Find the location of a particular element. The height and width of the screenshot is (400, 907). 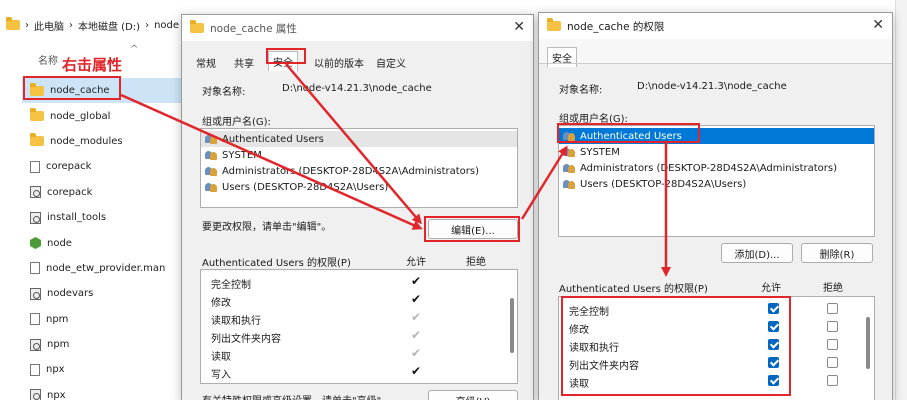

arrow-to-edit-button is located at coordinates (271, 161).